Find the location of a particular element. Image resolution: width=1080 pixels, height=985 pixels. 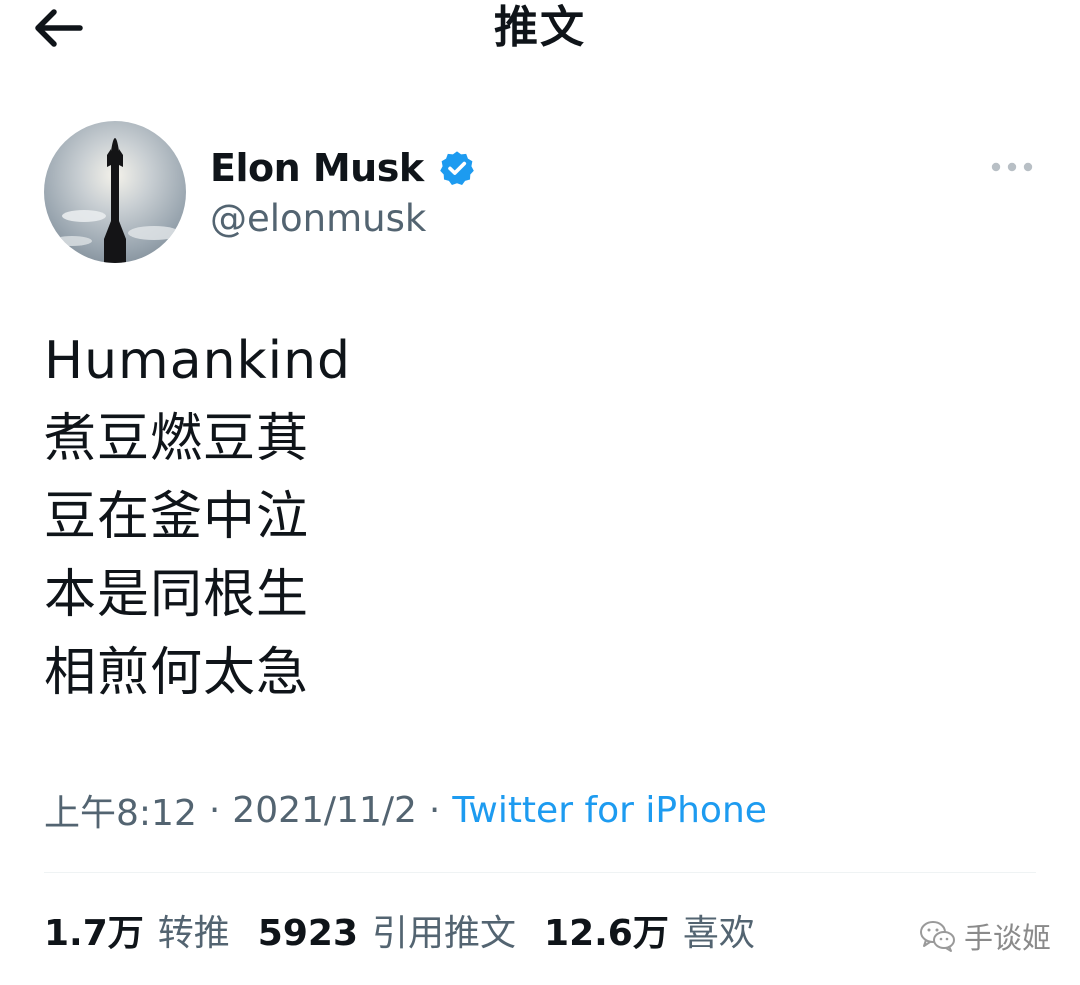

avatar is located at coordinates (115, 192).